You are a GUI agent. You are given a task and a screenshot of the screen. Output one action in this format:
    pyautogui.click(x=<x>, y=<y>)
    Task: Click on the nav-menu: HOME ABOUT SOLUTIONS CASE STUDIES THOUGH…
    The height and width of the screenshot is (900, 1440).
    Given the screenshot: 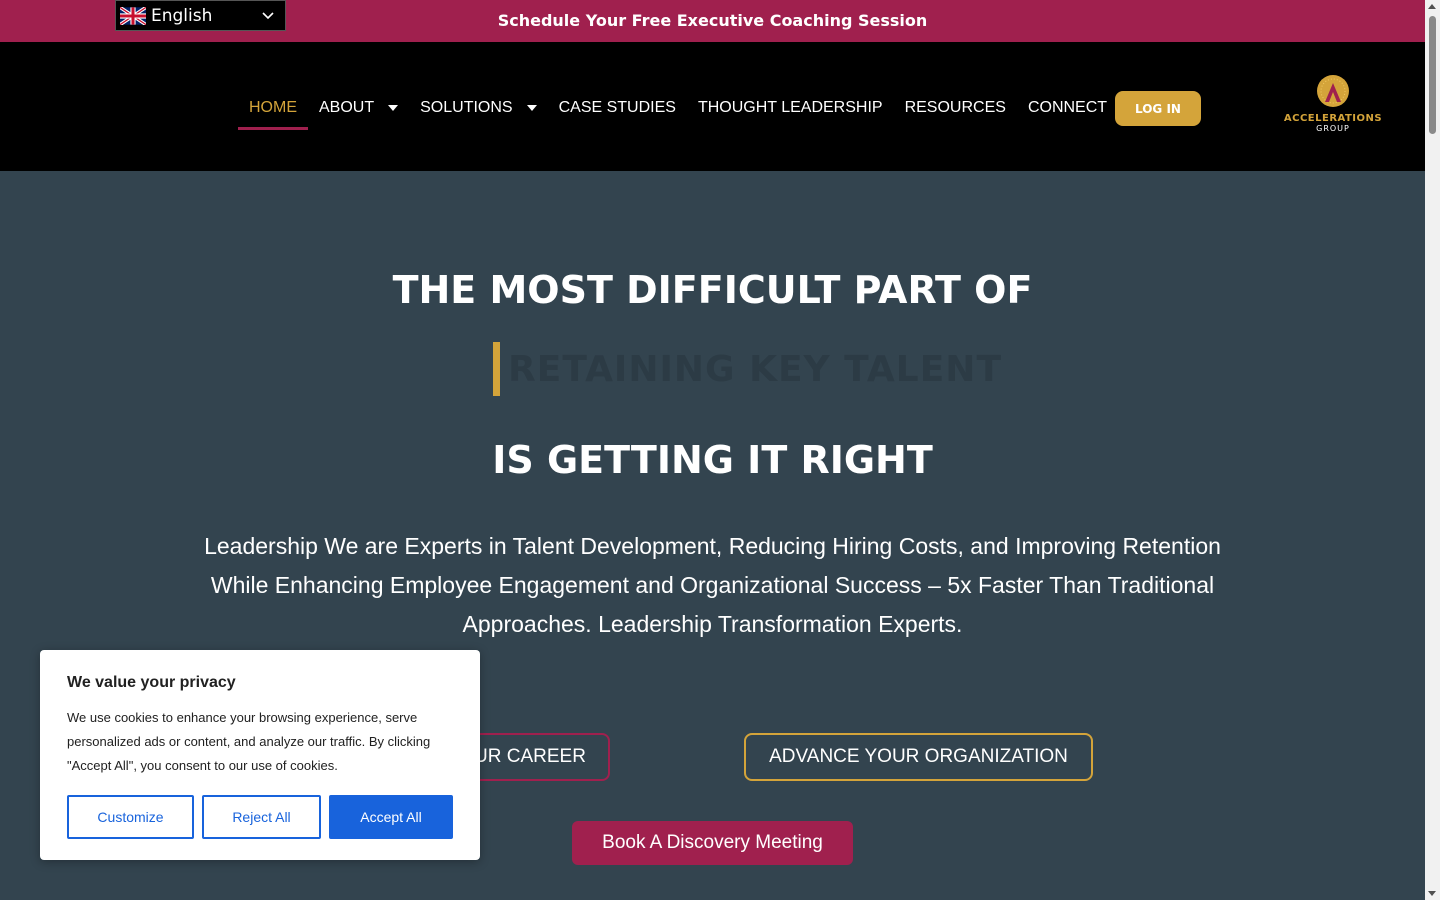 What is the action you would take?
    pyautogui.click(x=678, y=114)
    